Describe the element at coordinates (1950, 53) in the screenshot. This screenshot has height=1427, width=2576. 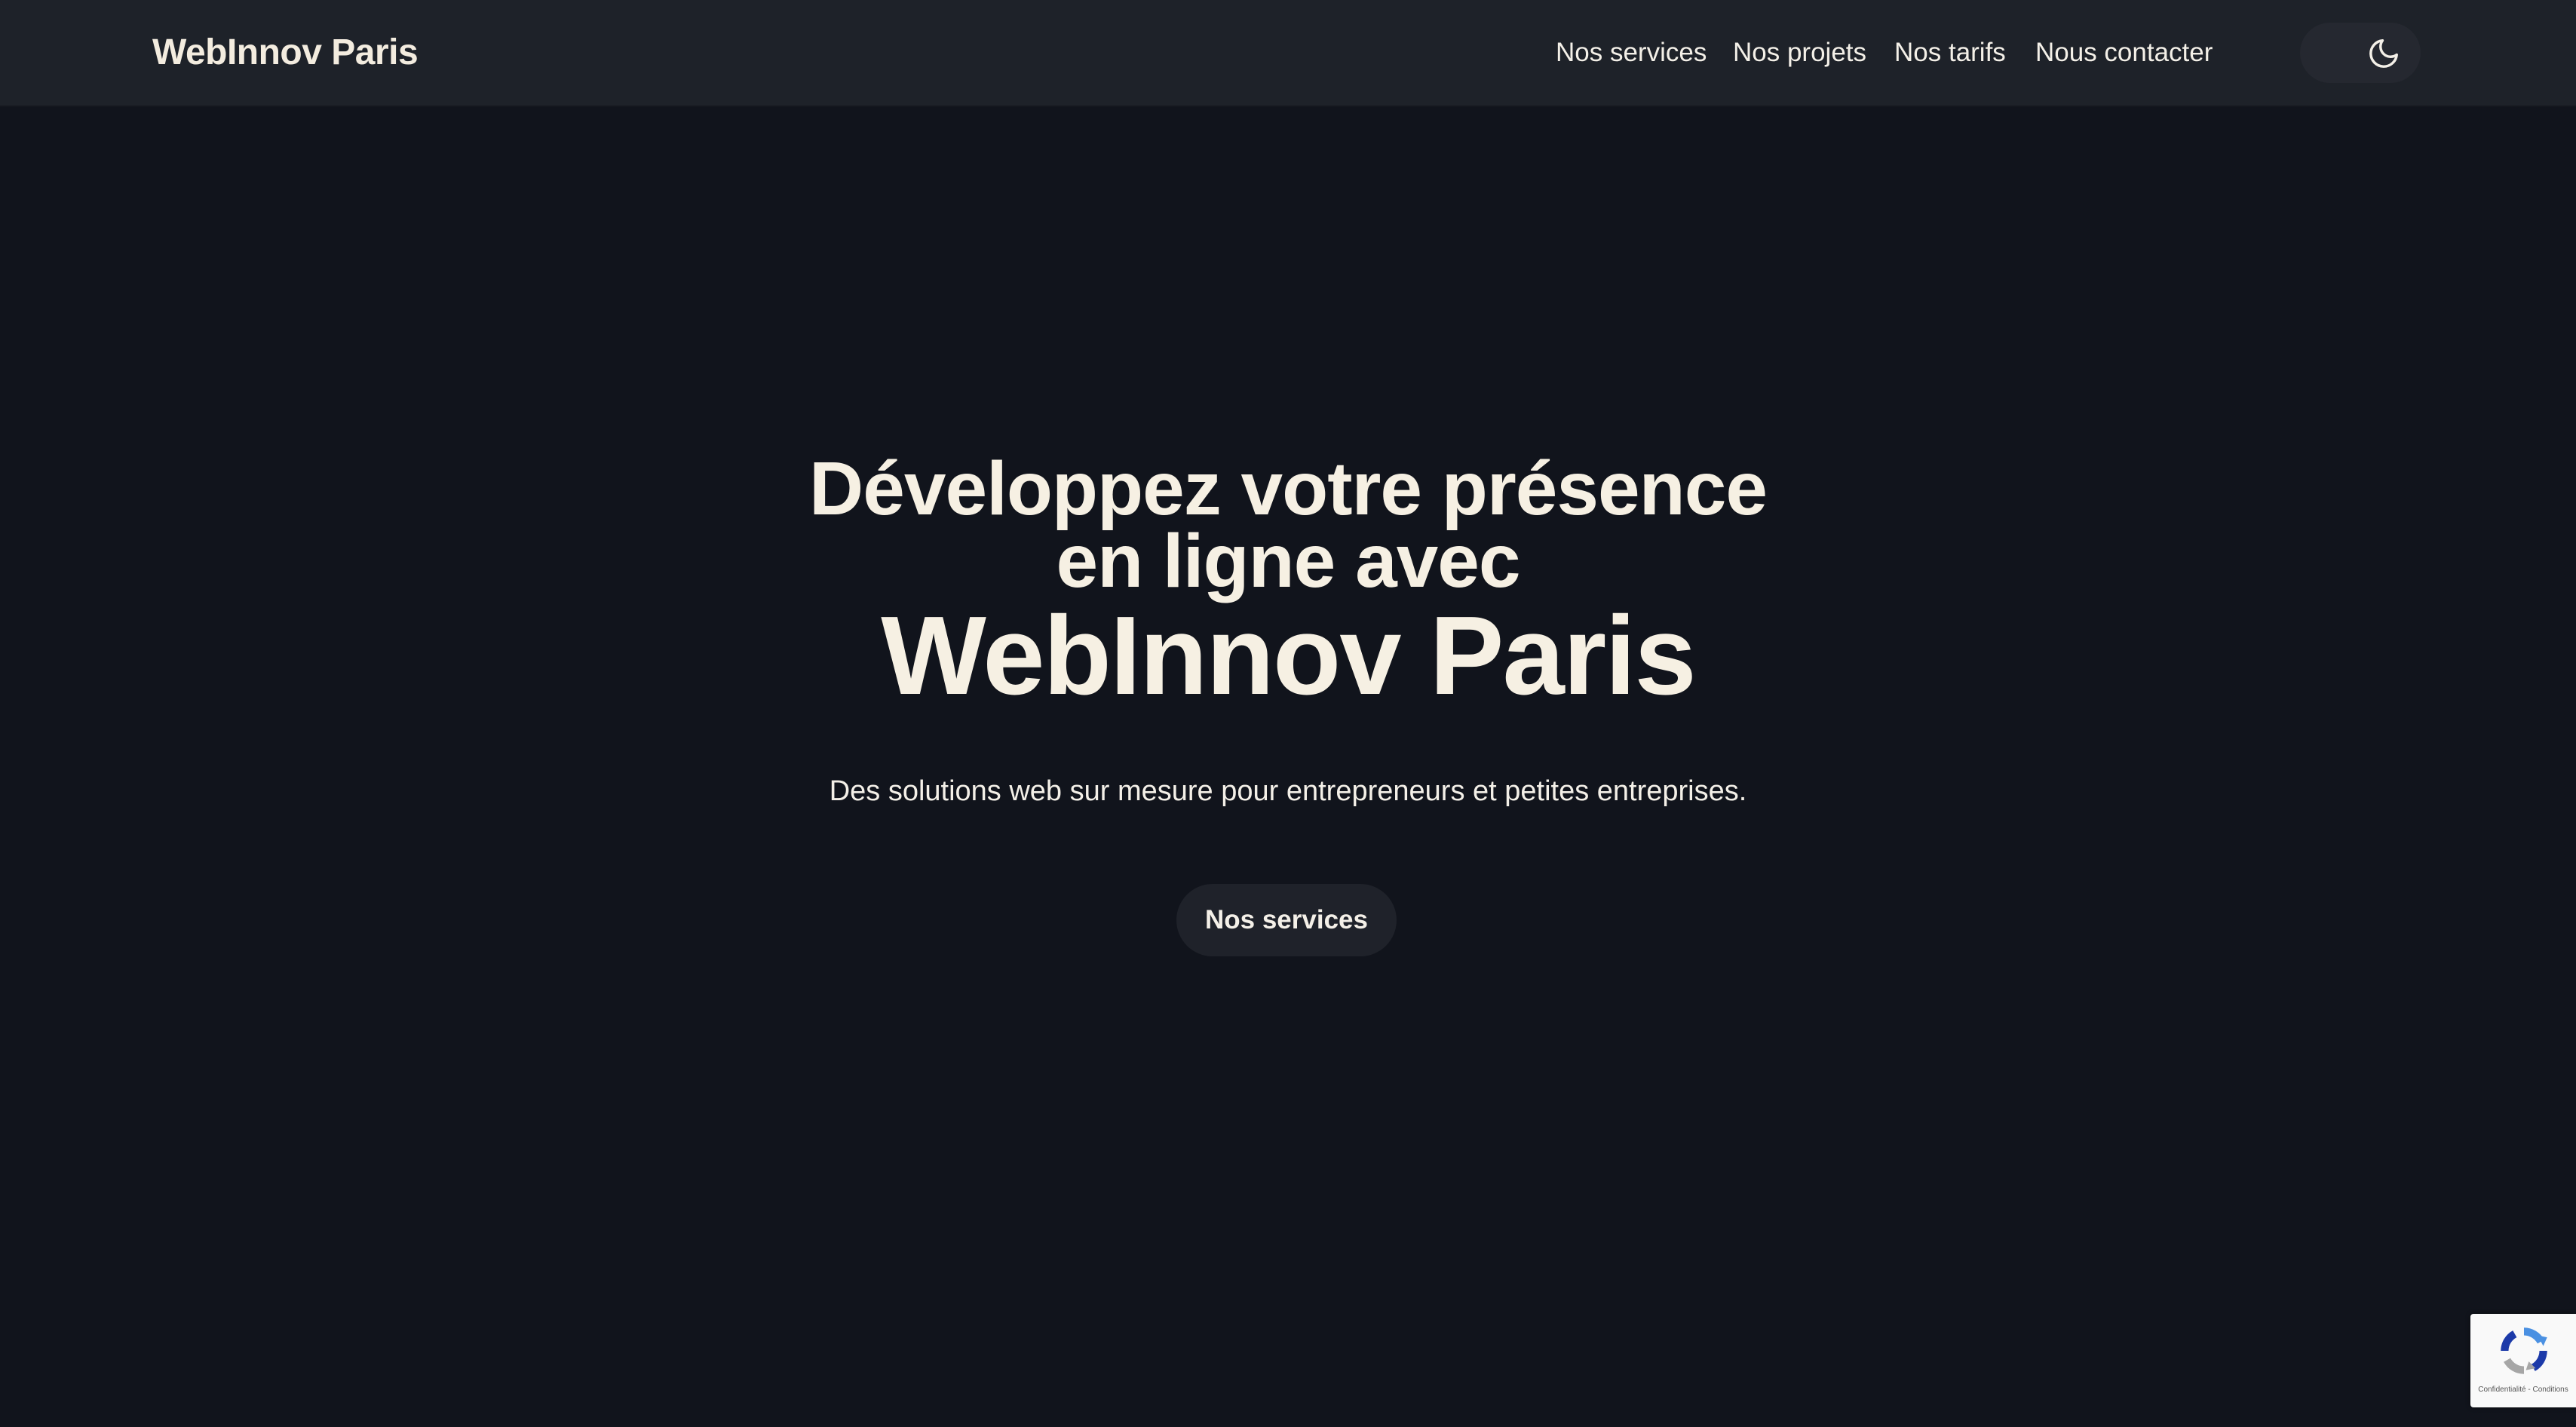
I see `nav-link-pricing: Nos tarifs` at that location.